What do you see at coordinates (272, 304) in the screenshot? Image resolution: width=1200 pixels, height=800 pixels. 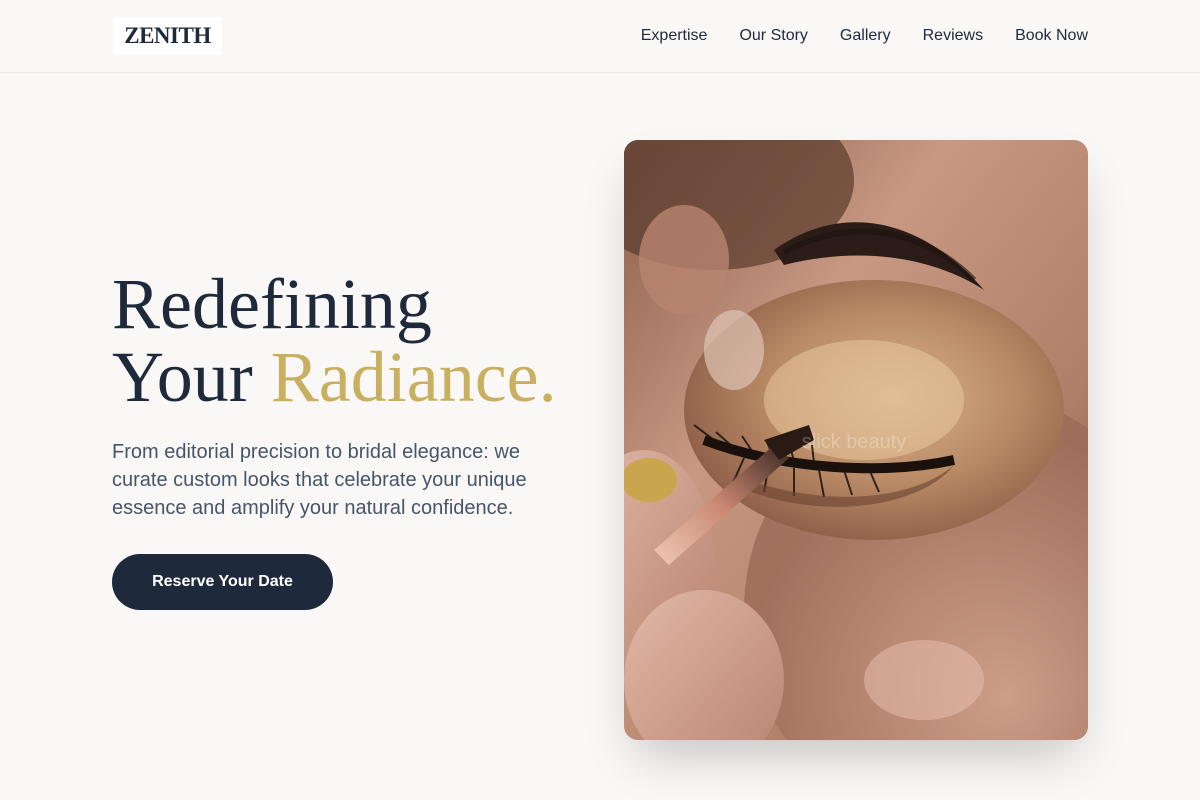 I see `hero-title-line1: Redefining` at bounding box center [272, 304].